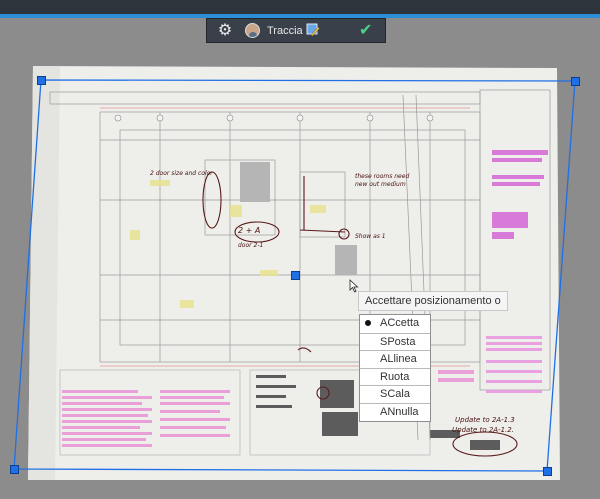  I want to click on corner-handle-bottom-left, so click(14, 469).